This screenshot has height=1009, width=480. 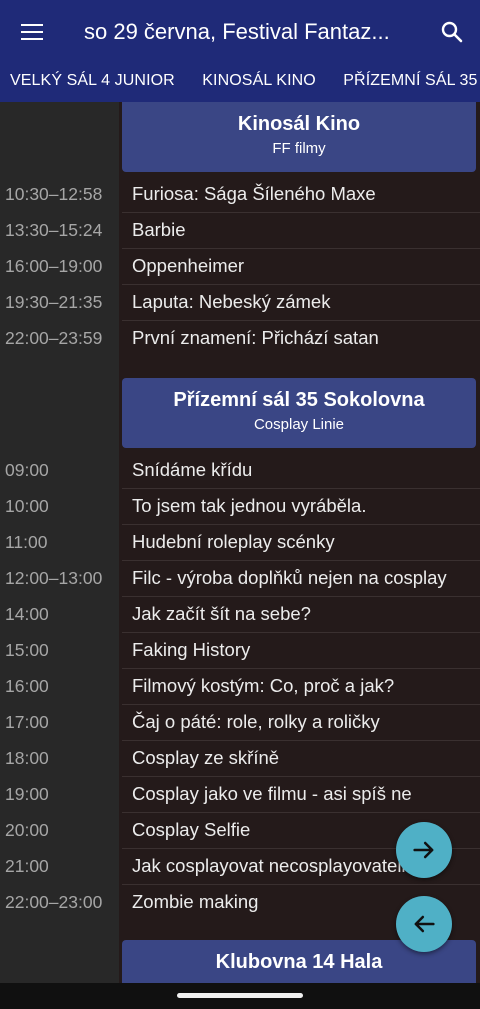 I want to click on arrow-left-icon, so click(x=424, y=924).